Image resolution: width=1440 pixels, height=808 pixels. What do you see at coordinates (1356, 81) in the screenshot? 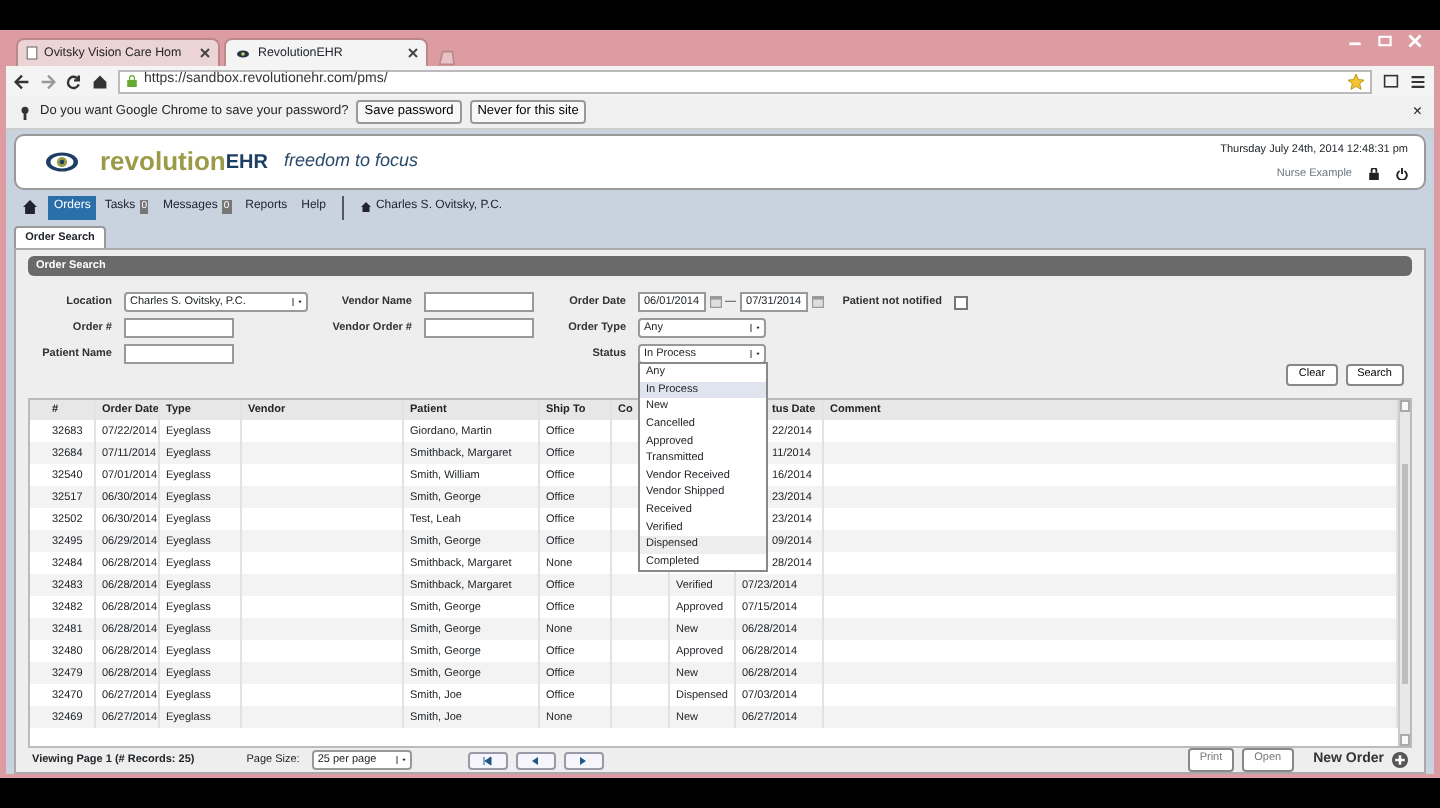
I see `star-icon` at bounding box center [1356, 81].